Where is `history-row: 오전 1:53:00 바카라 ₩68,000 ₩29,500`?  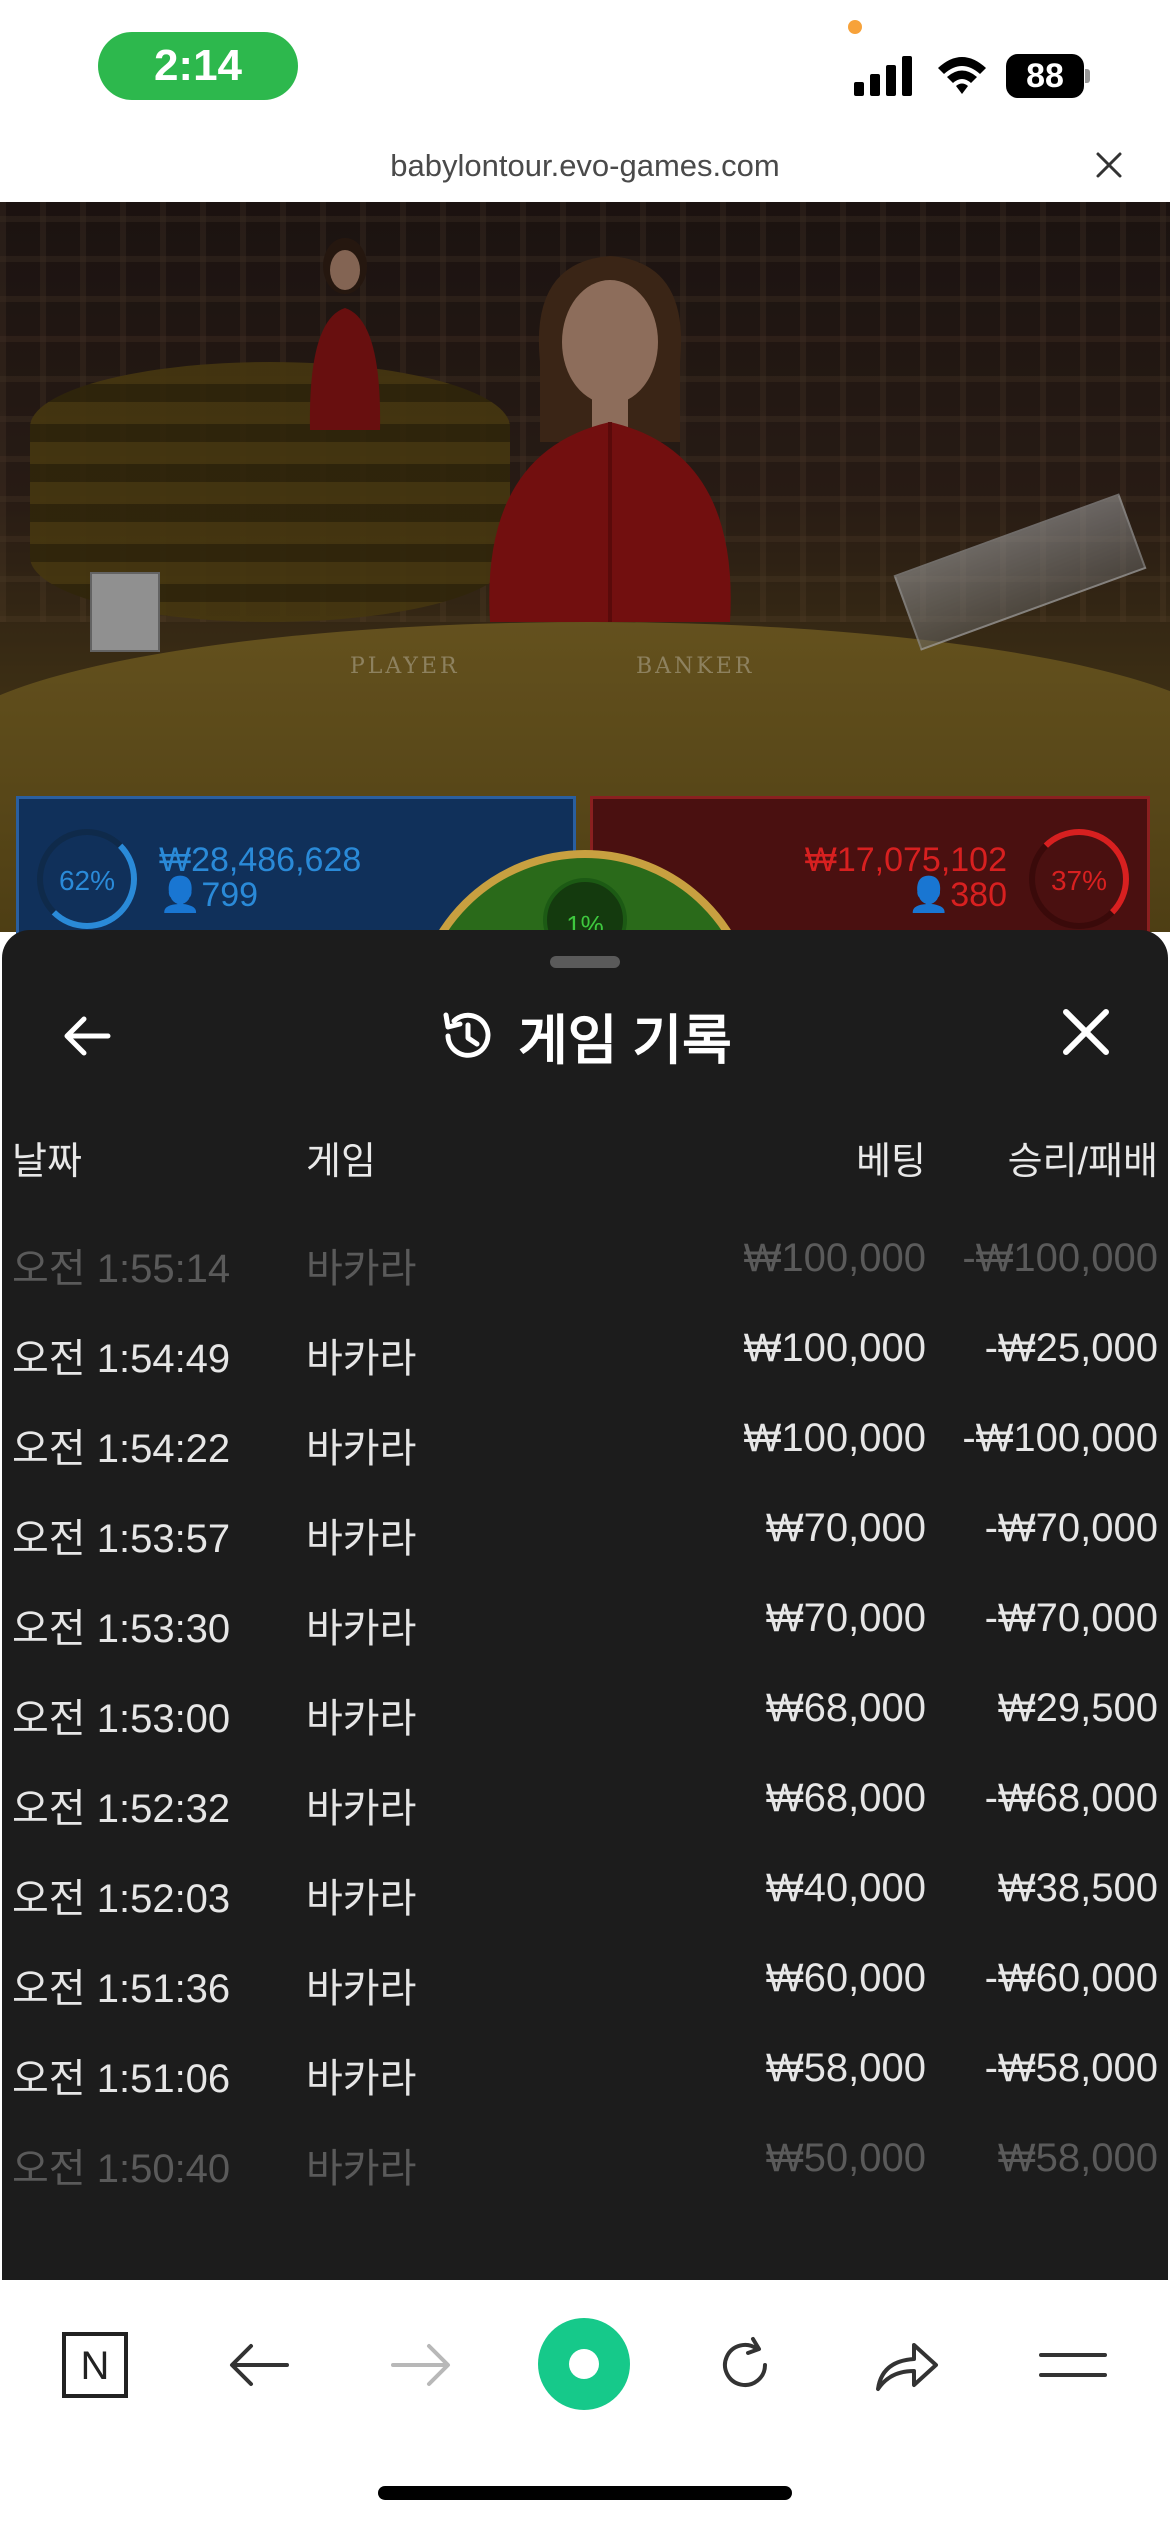
history-row: 오전 1:53:00 바카라 ₩68,000 ₩29,500 is located at coordinates (585, 1717).